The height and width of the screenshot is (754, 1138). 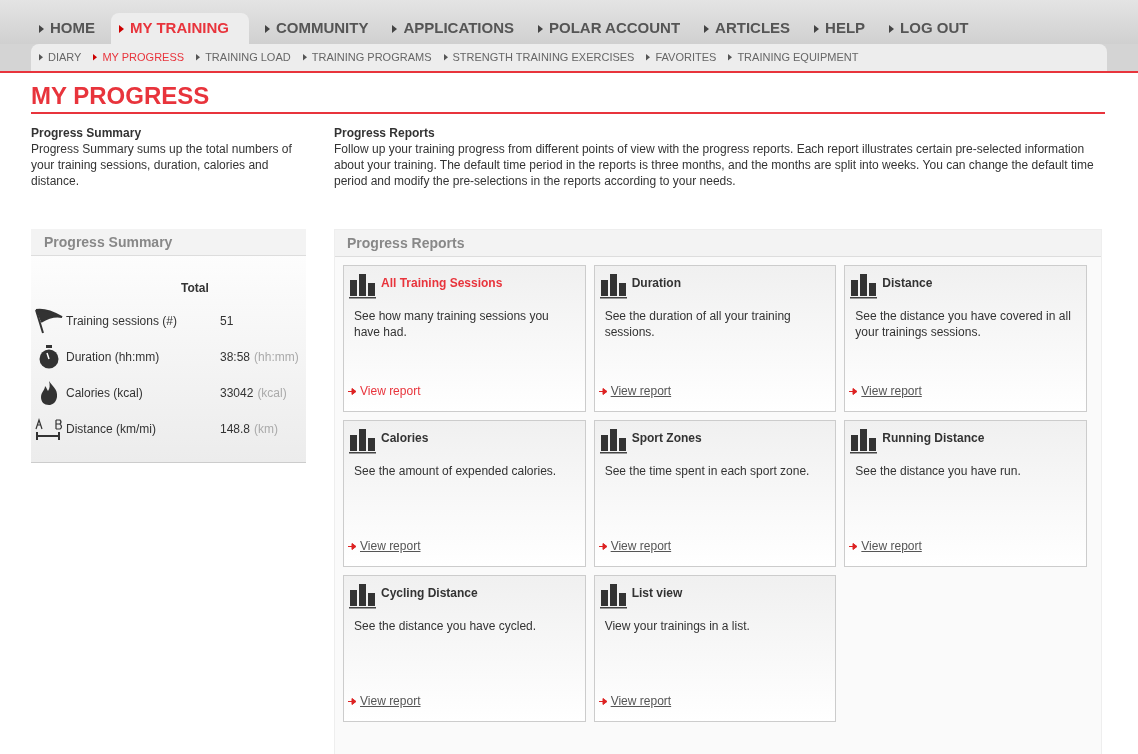 What do you see at coordinates (429, 592) in the screenshot?
I see `report-title: Cycling Distance` at bounding box center [429, 592].